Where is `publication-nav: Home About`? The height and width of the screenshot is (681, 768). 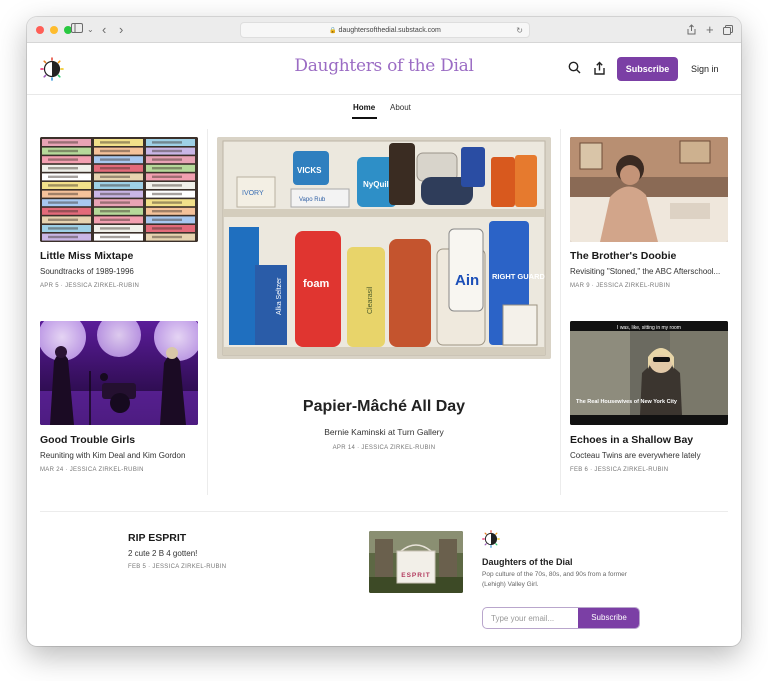 publication-nav: Home About is located at coordinates (384, 113).